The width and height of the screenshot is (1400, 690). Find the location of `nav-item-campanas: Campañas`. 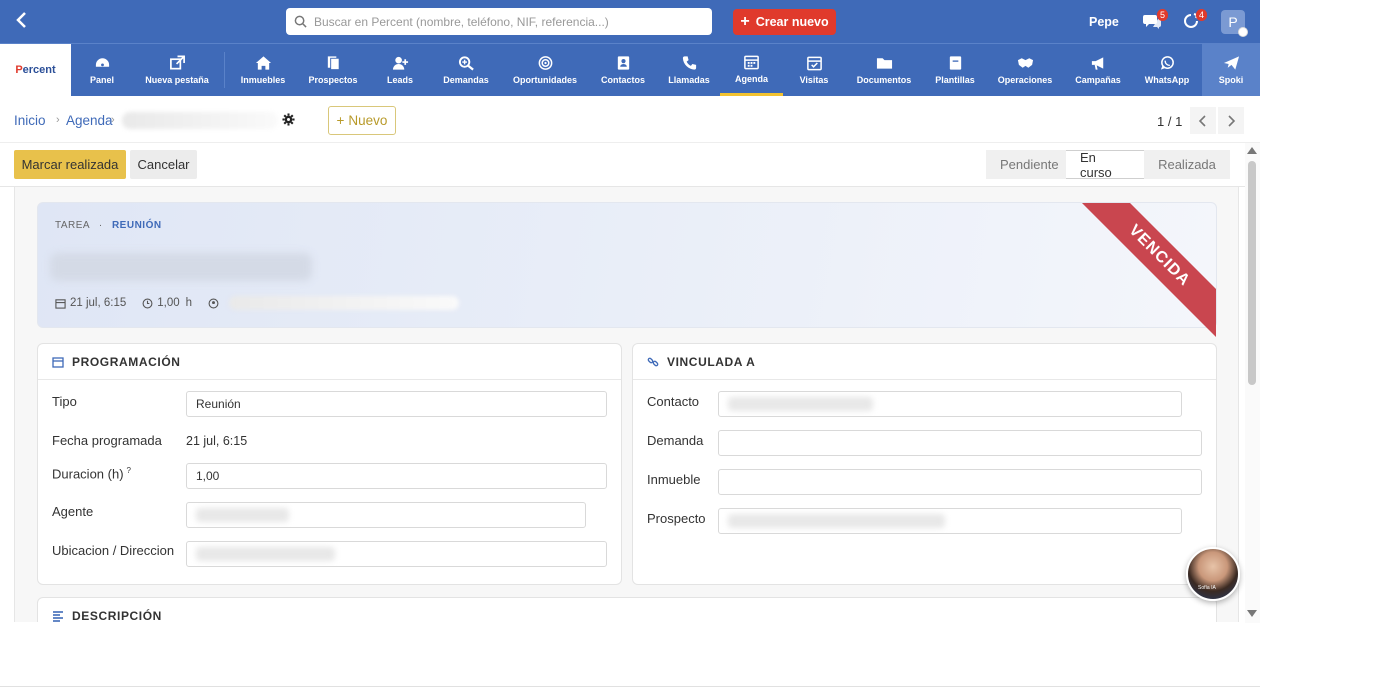

nav-item-campanas: Campañas is located at coordinates (1098, 70).